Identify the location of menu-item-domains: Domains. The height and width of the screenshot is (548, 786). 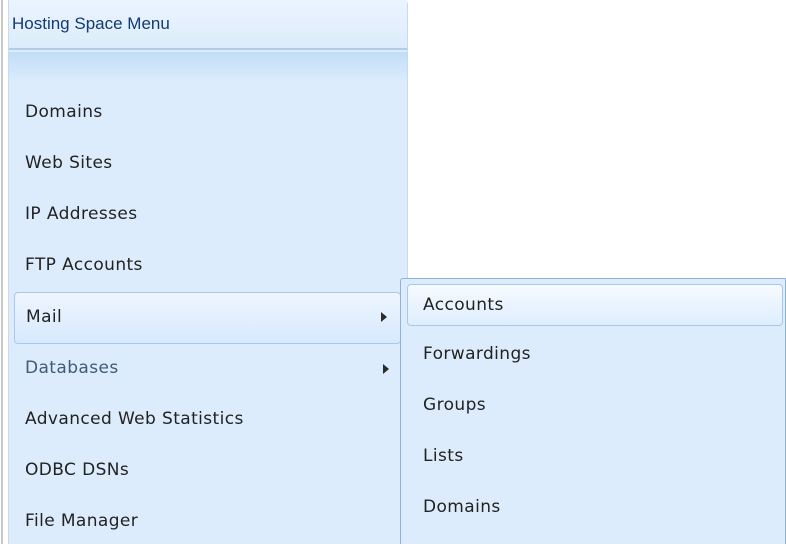
(208, 113).